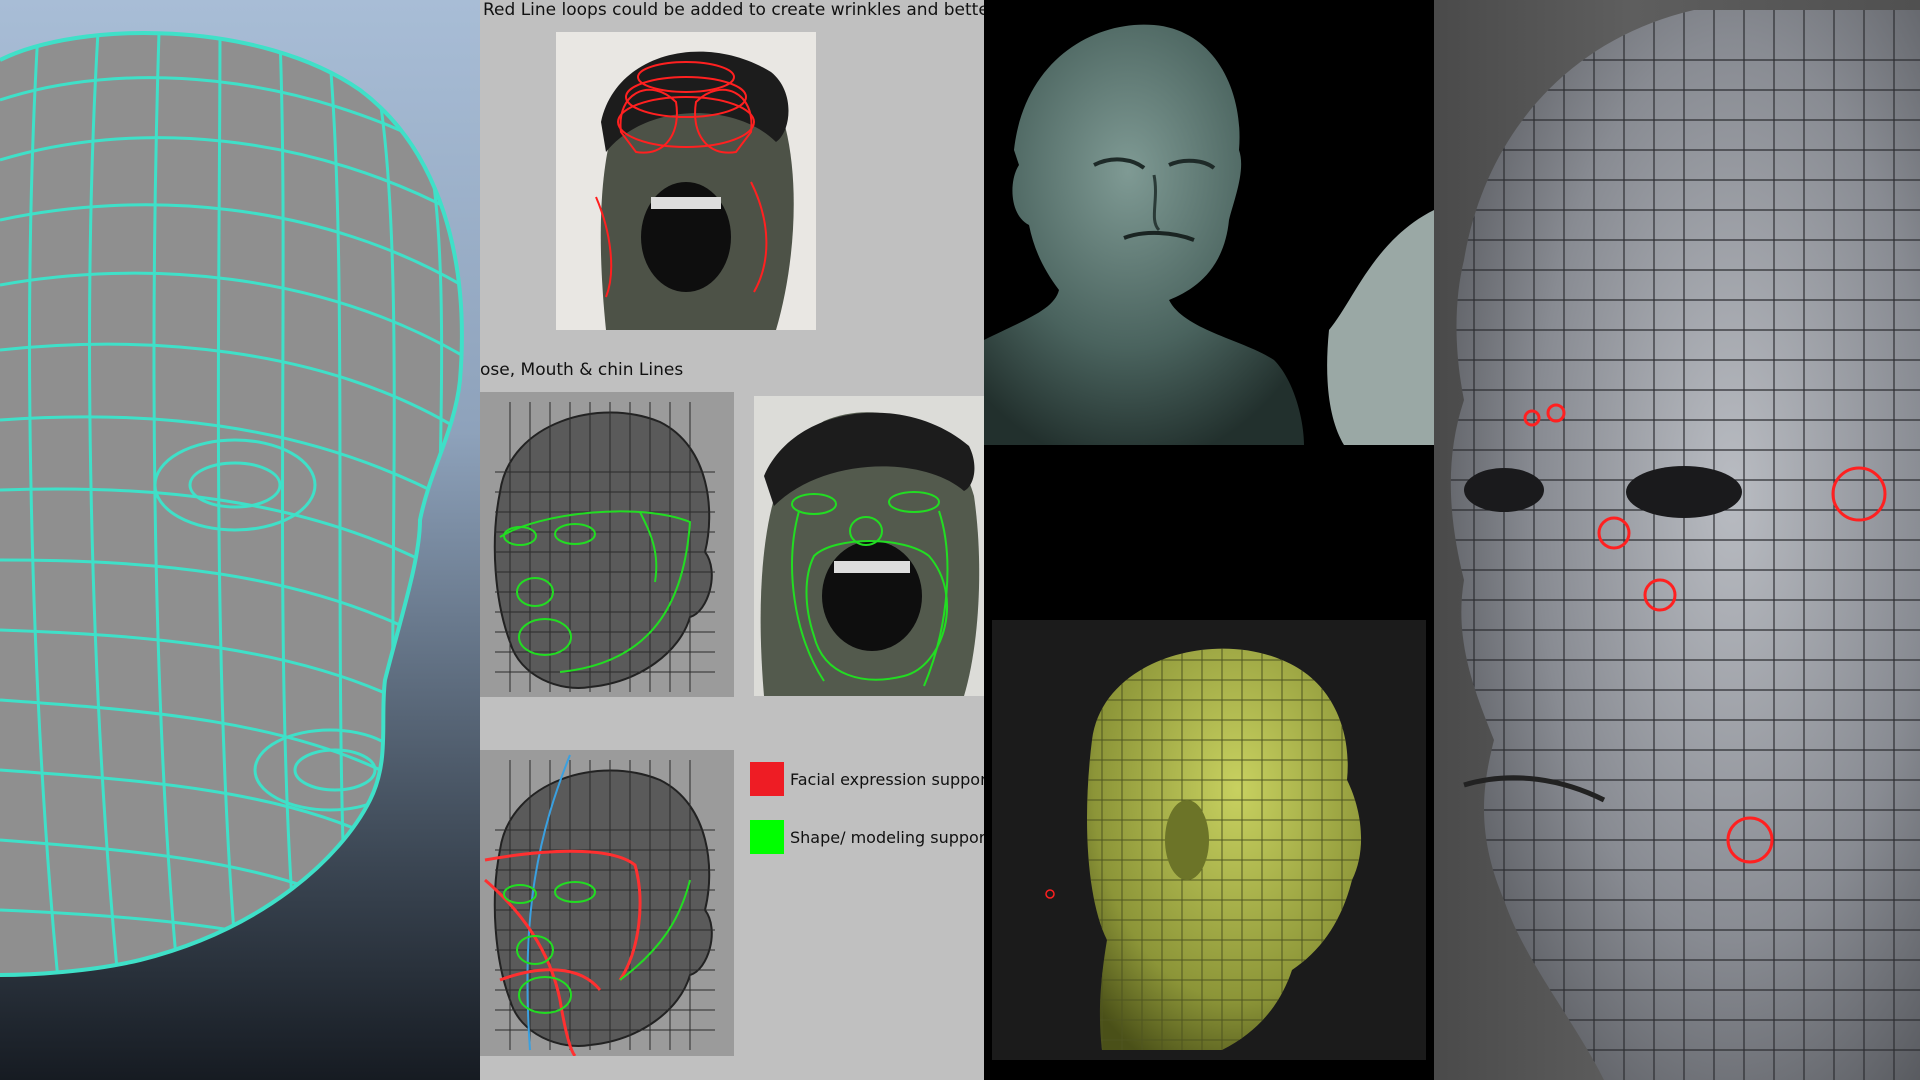 This screenshot has width=1920, height=1080. I want to click on hulk-face-red-loops-illustration, so click(686, 181).